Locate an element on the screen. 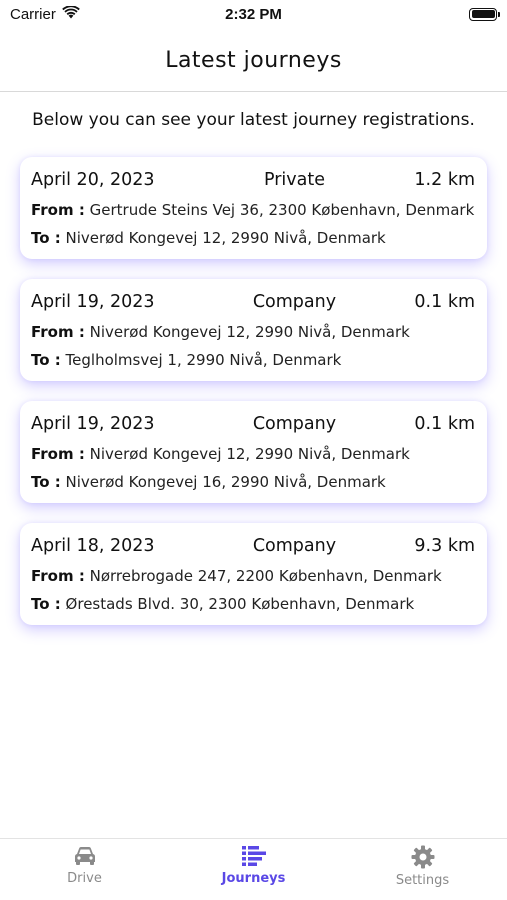  tab-journeys: Journeys is located at coordinates (254, 865).